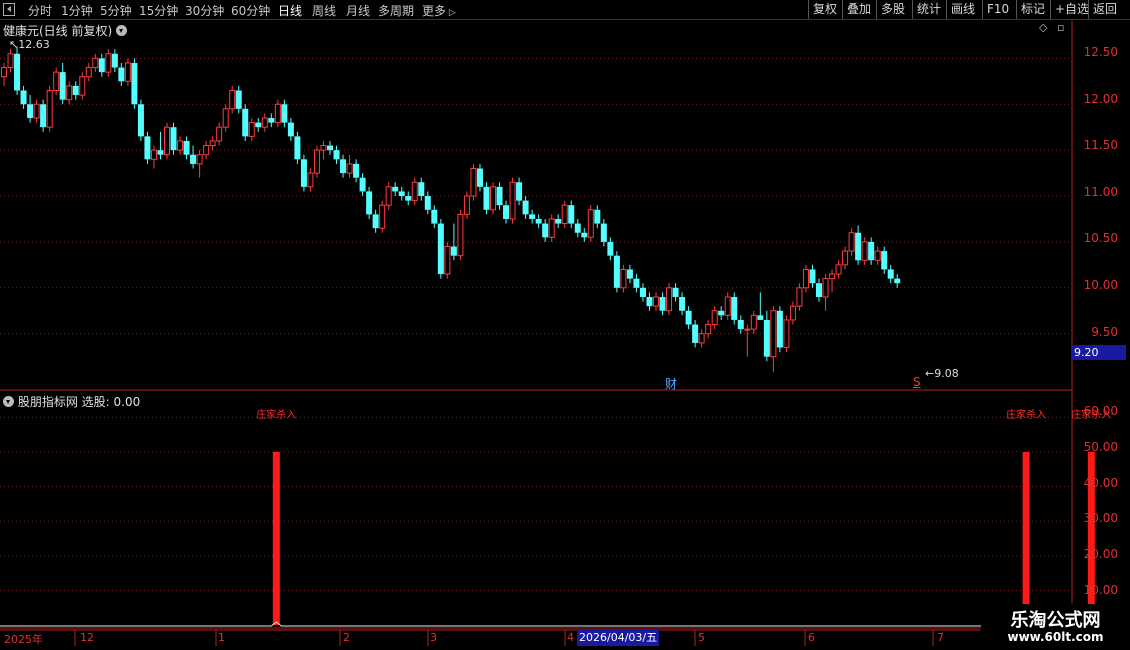 The width and height of the screenshot is (1130, 650). I want to click on current-price-tag: 9.20, so click(1099, 352).